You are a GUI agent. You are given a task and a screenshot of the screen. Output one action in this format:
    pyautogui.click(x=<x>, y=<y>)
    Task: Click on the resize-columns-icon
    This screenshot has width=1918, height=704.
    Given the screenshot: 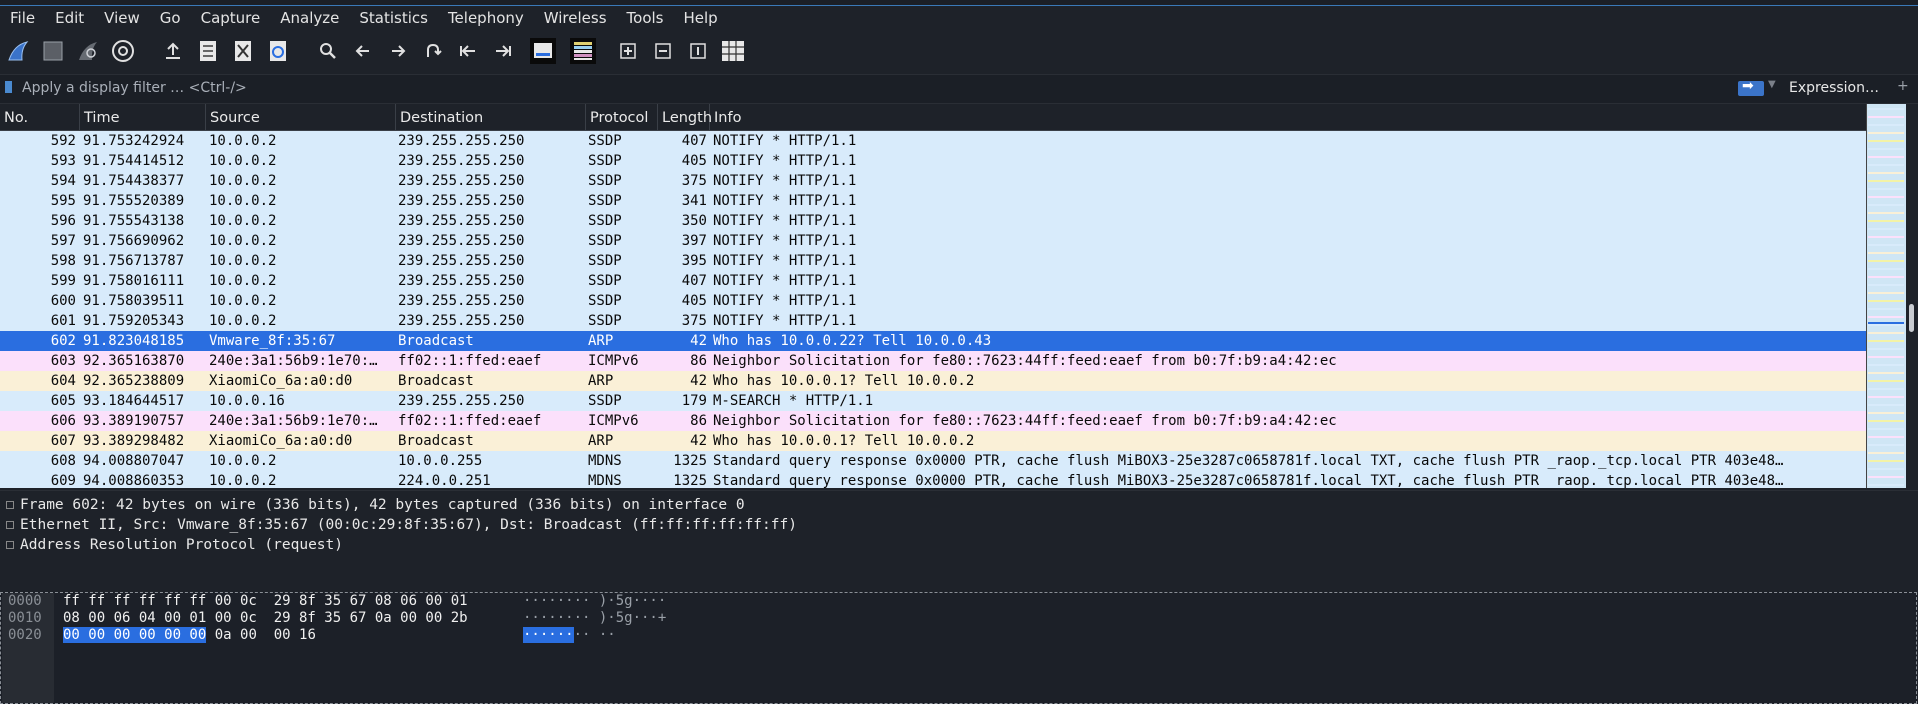 What is the action you would take?
    pyautogui.click(x=733, y=51)
    